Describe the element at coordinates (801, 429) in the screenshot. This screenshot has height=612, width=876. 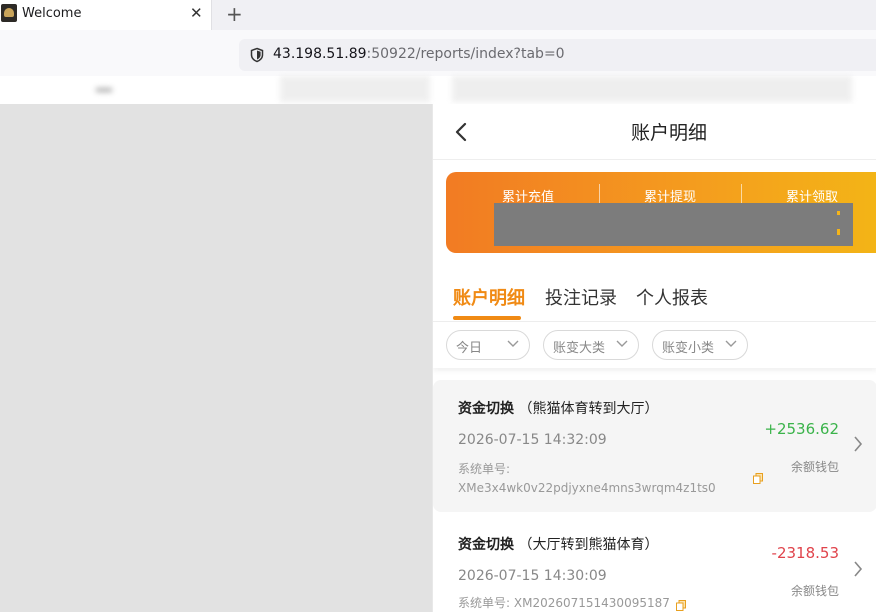
I see `record-amount: +2536.62` at that location.